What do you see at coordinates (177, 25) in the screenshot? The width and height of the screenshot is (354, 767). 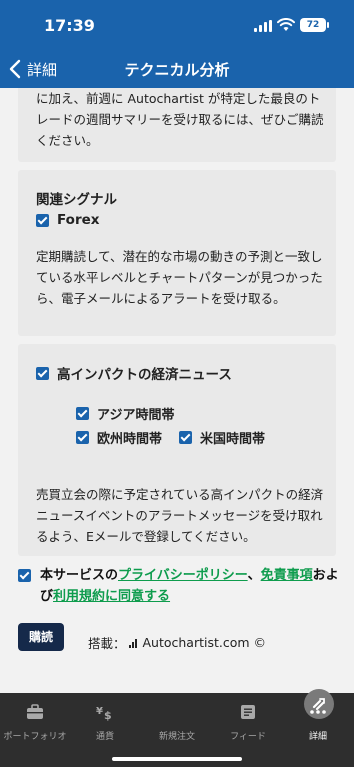 I see `status-bar: 17:39 72` at bounding box center [177, 25].